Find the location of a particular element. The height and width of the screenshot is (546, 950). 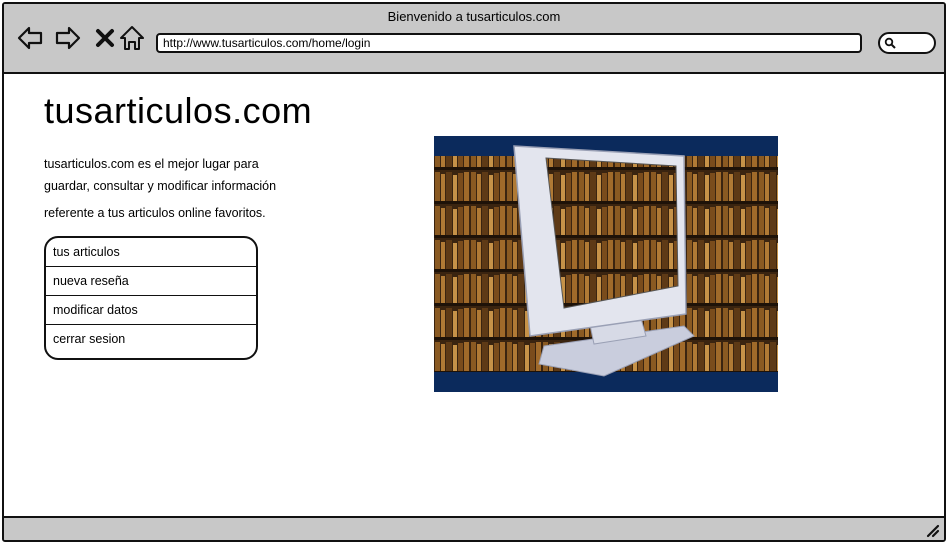

back-arrow-icon is located at coordinates (30, 38).